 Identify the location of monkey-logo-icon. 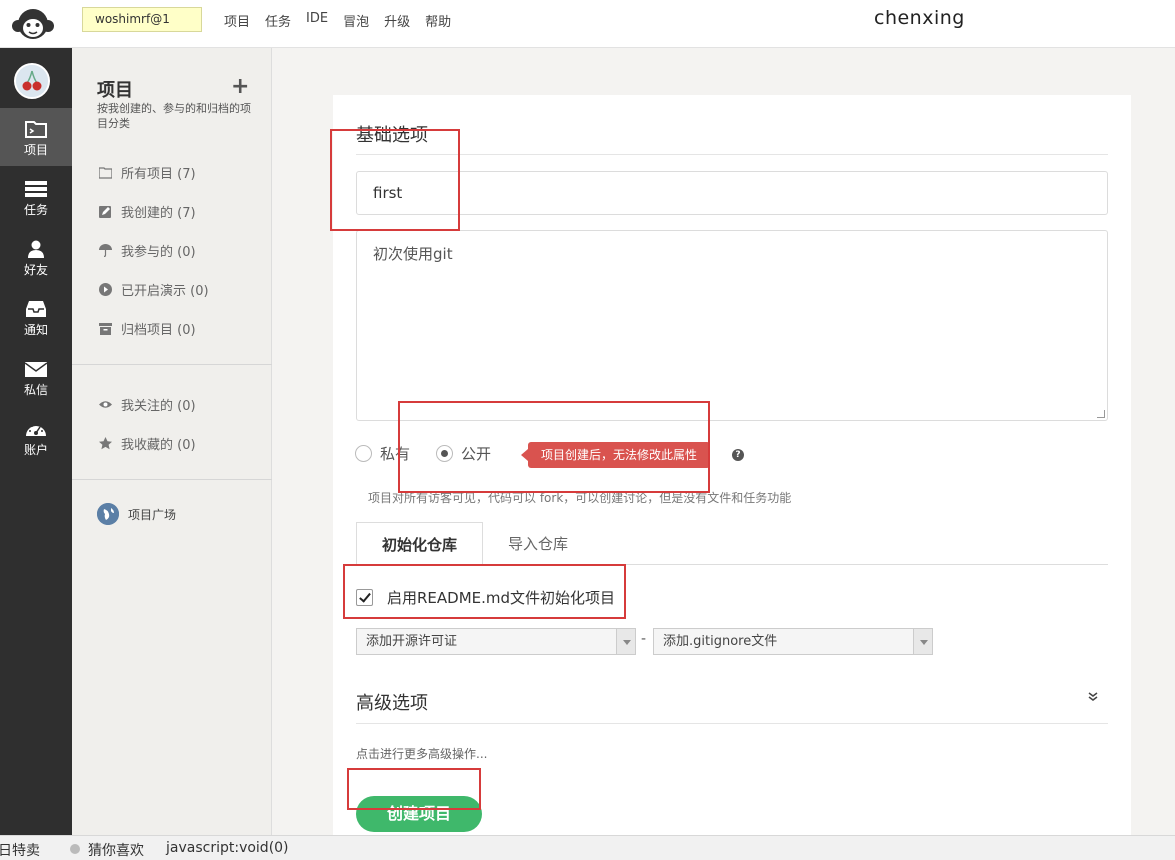
(33, 24).